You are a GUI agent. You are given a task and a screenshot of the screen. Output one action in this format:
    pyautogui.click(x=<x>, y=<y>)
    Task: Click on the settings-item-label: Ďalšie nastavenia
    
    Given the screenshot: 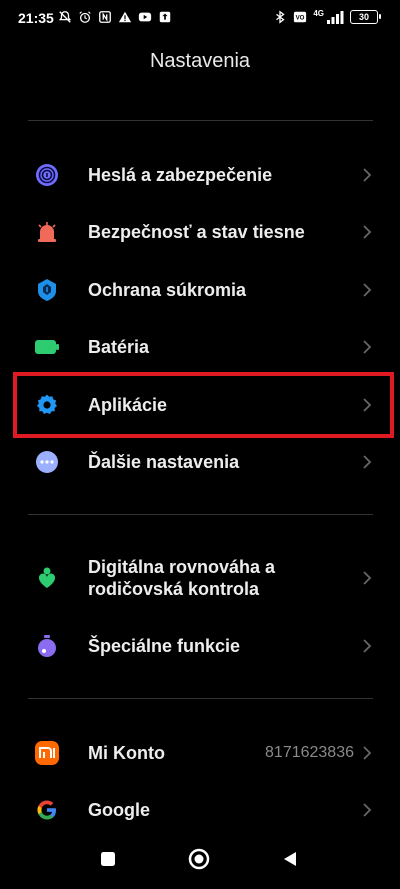 What is the action you would take?
    pyautogui.click(x=164, y=462)
    